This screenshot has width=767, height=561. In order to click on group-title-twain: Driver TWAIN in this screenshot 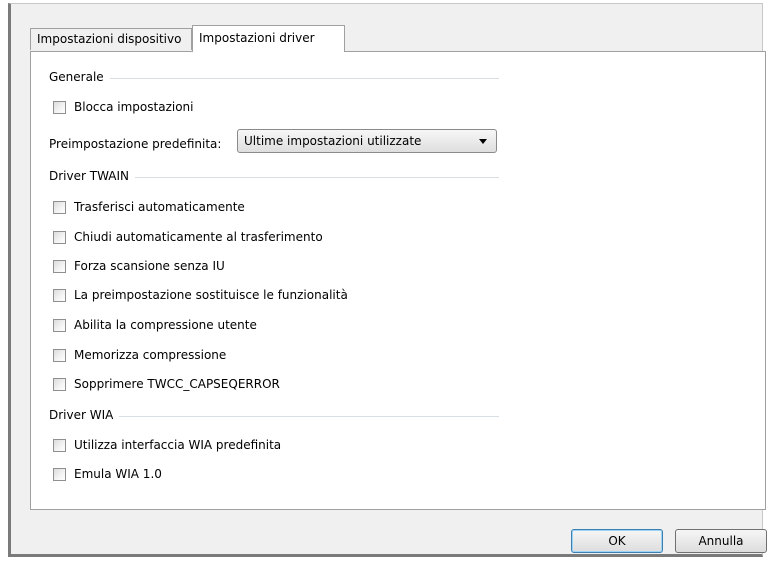, I will do `click(92, 176)`.